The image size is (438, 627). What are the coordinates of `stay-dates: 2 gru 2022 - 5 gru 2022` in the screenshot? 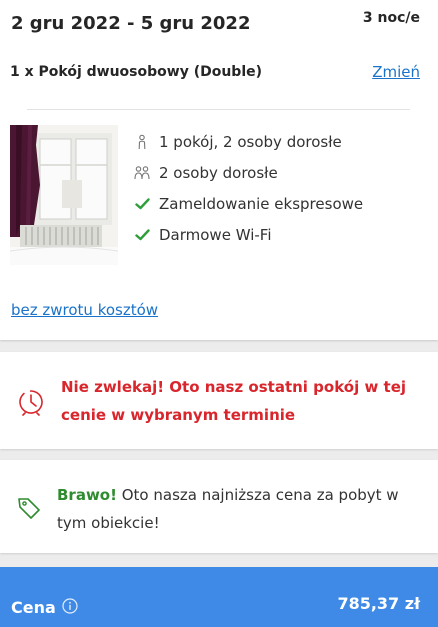 It's located at (131, 23).